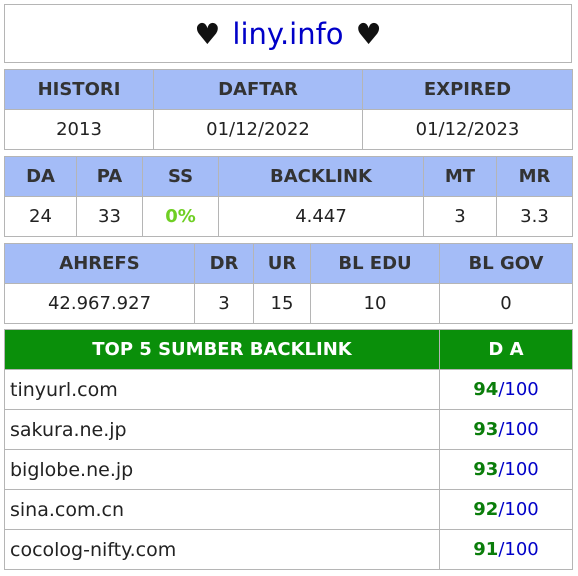  I want to click on da-score: 91, so click(486, 549).